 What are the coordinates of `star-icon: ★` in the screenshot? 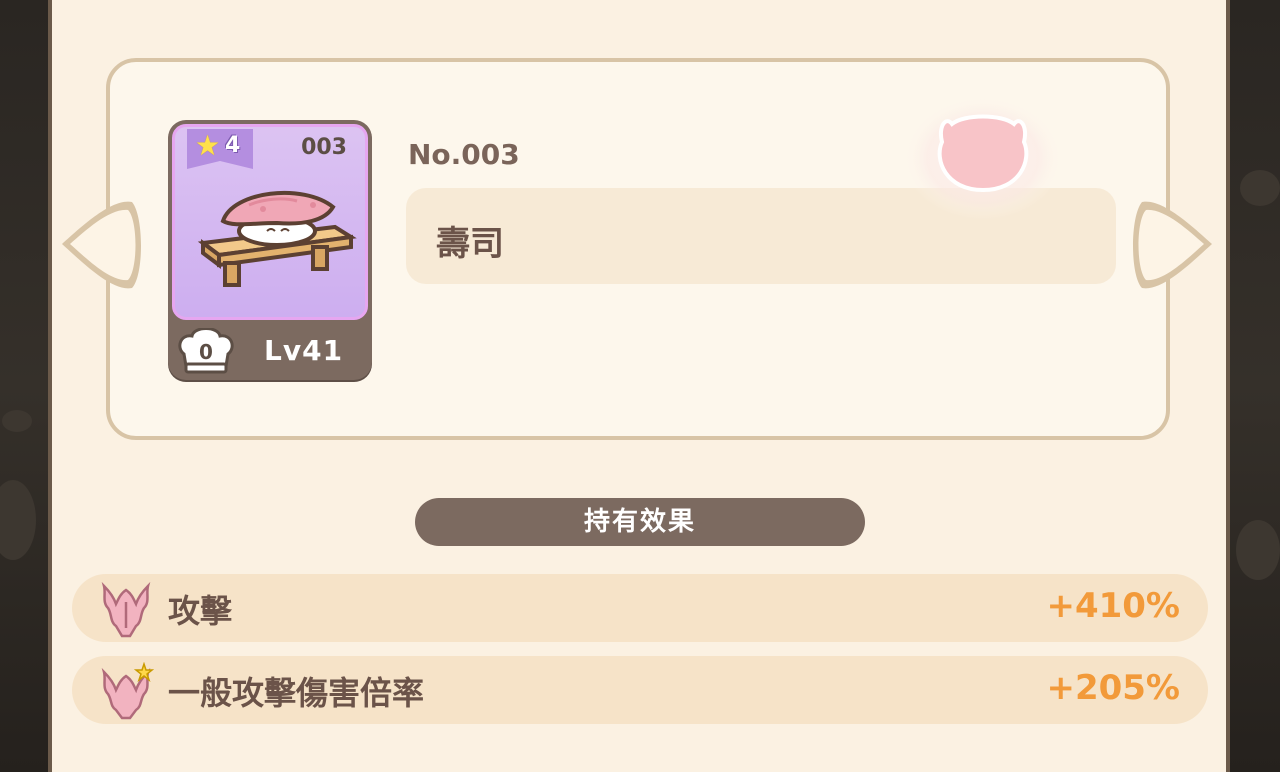 It's located at (208, 145).